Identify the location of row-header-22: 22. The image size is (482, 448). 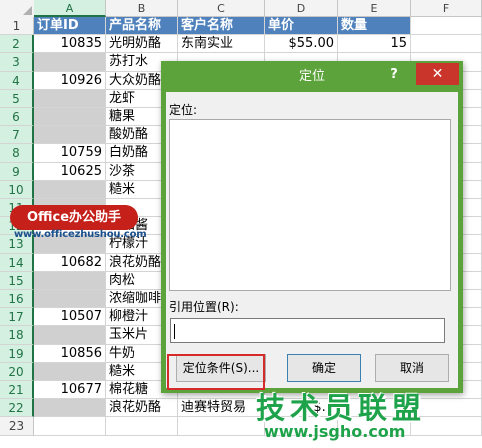
(17, 408).